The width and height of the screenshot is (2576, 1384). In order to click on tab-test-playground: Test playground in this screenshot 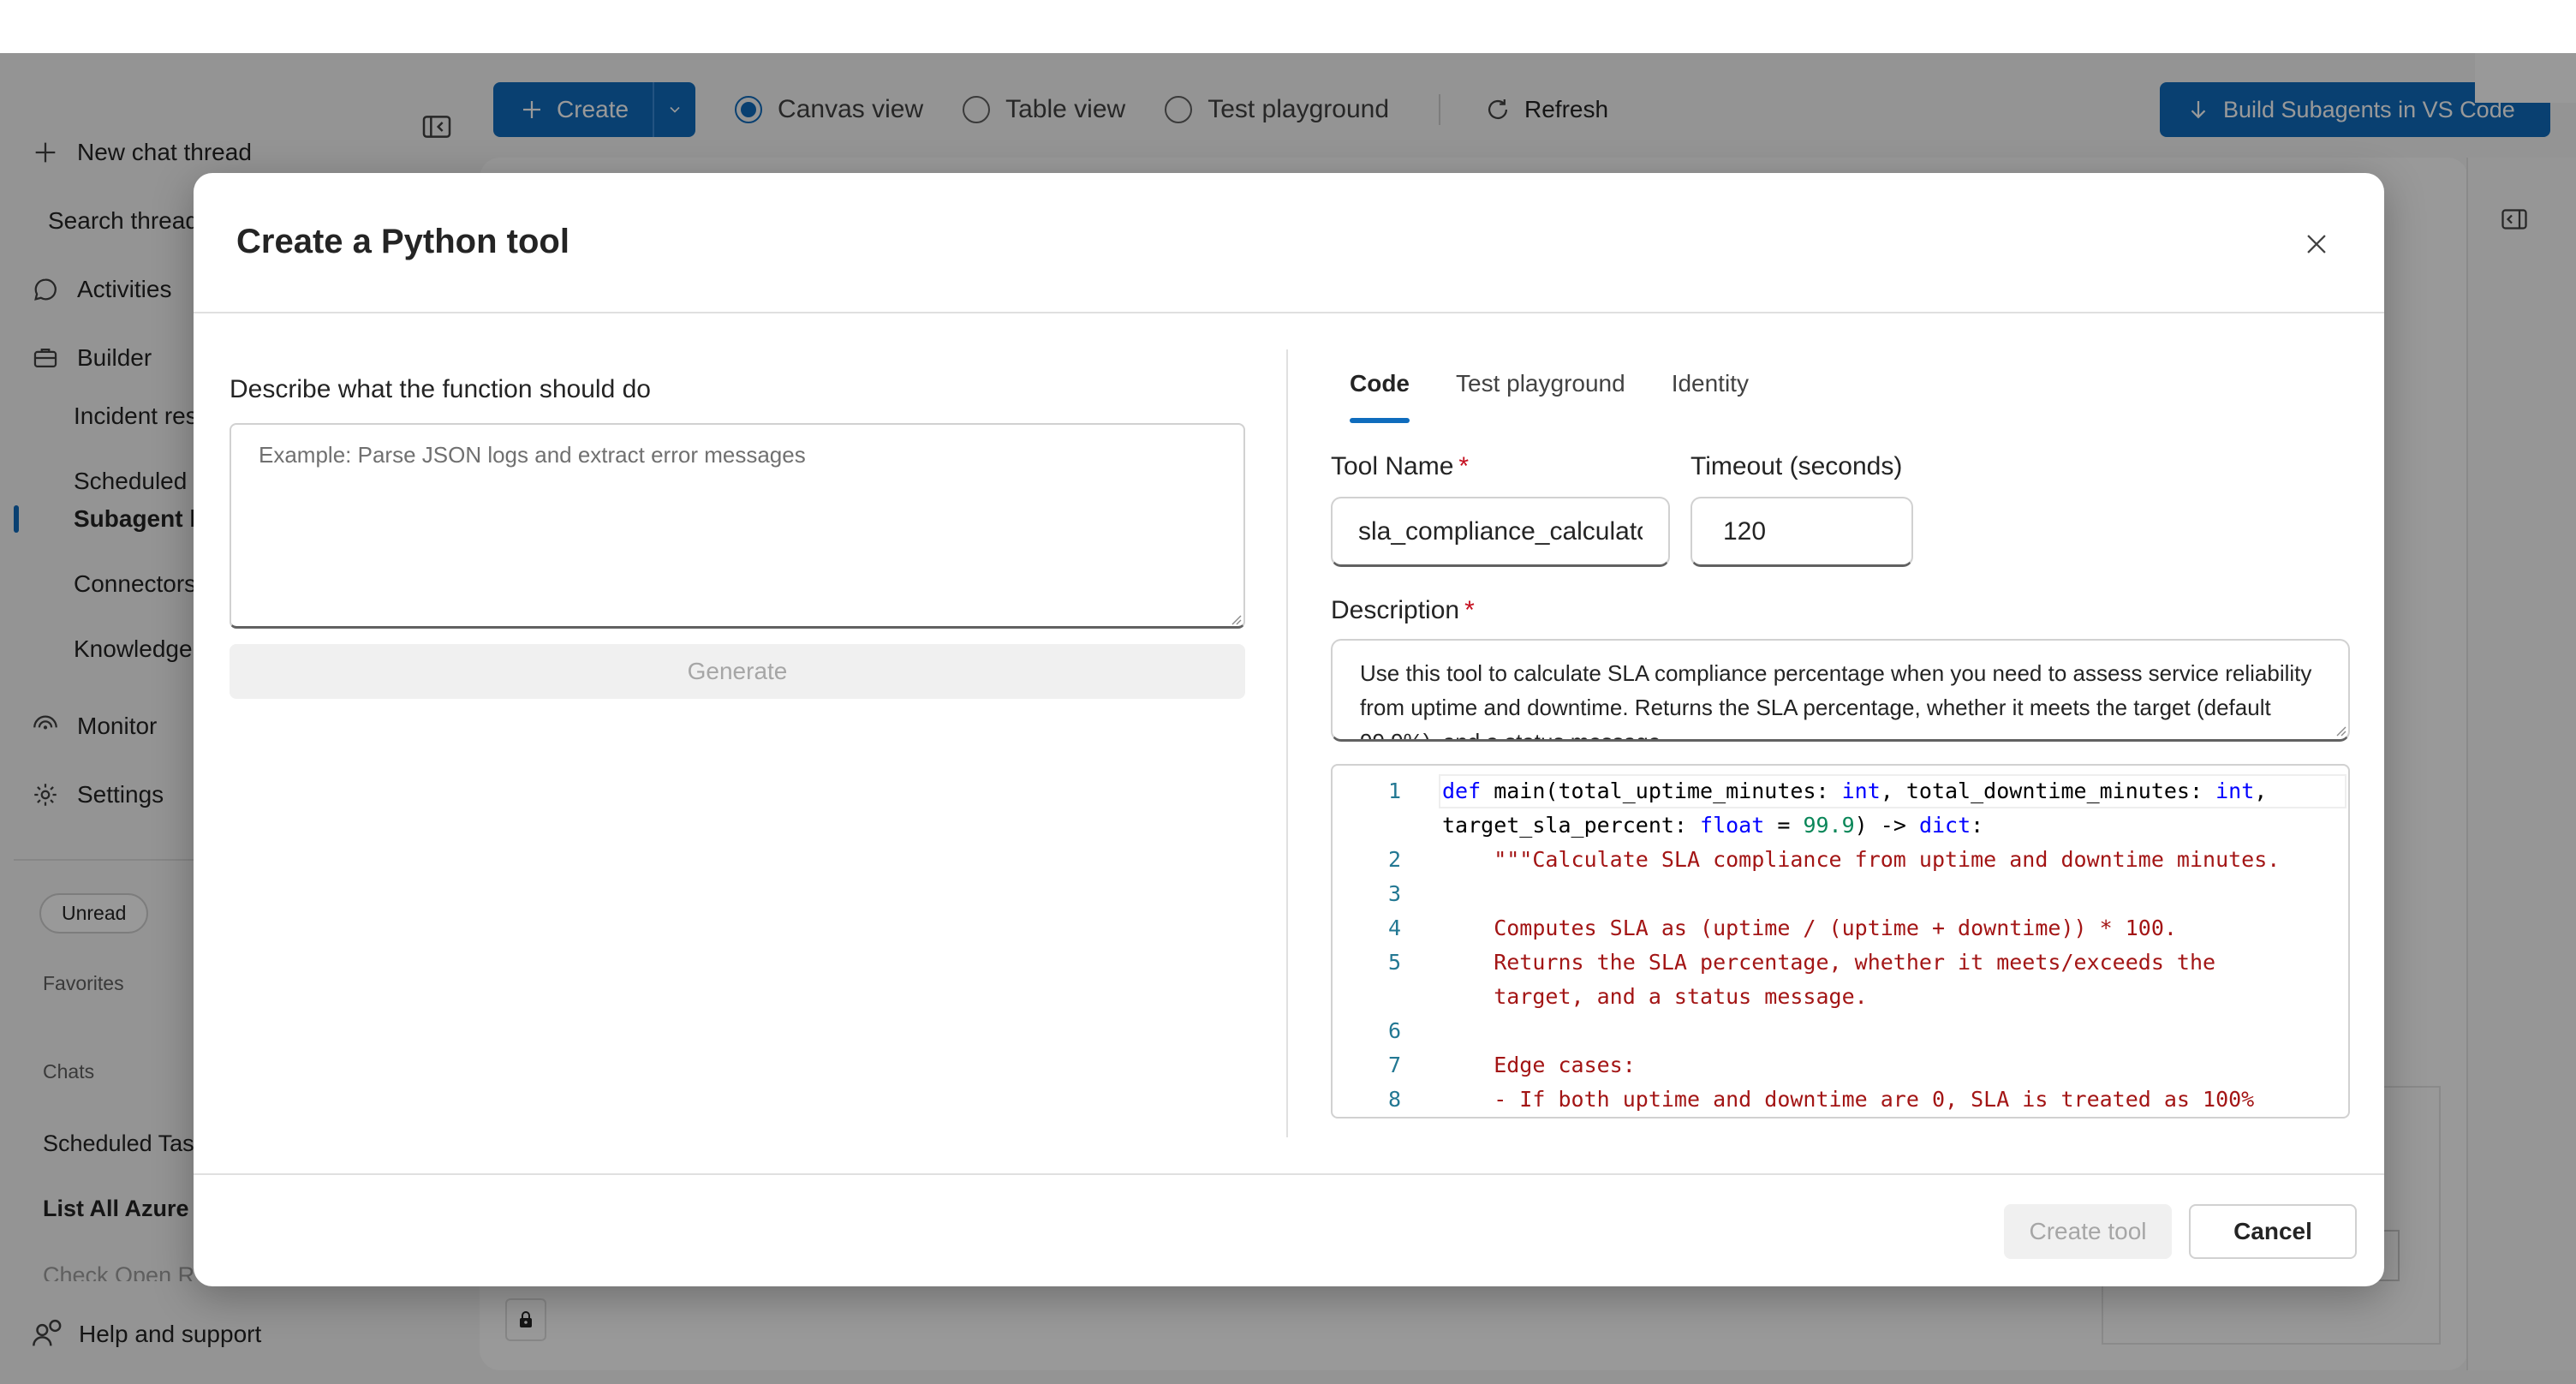, I will do `click(1540, 392)`.